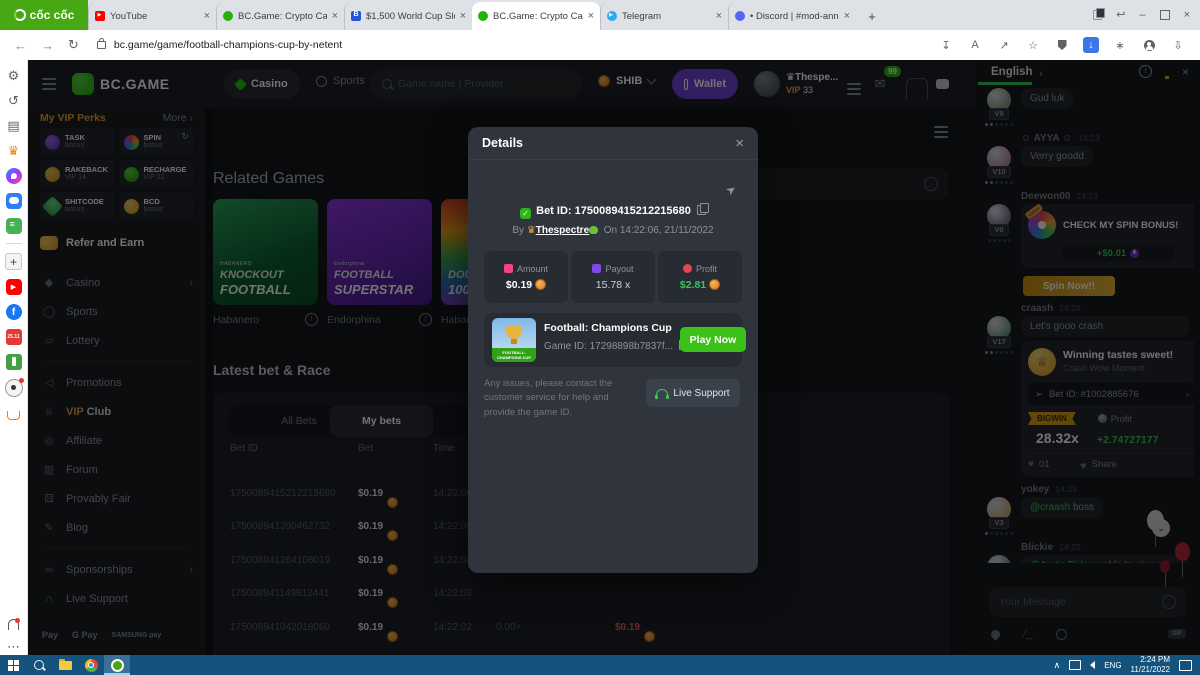  I want to click on restore-session-icon: ↩, so click(1120, 15).